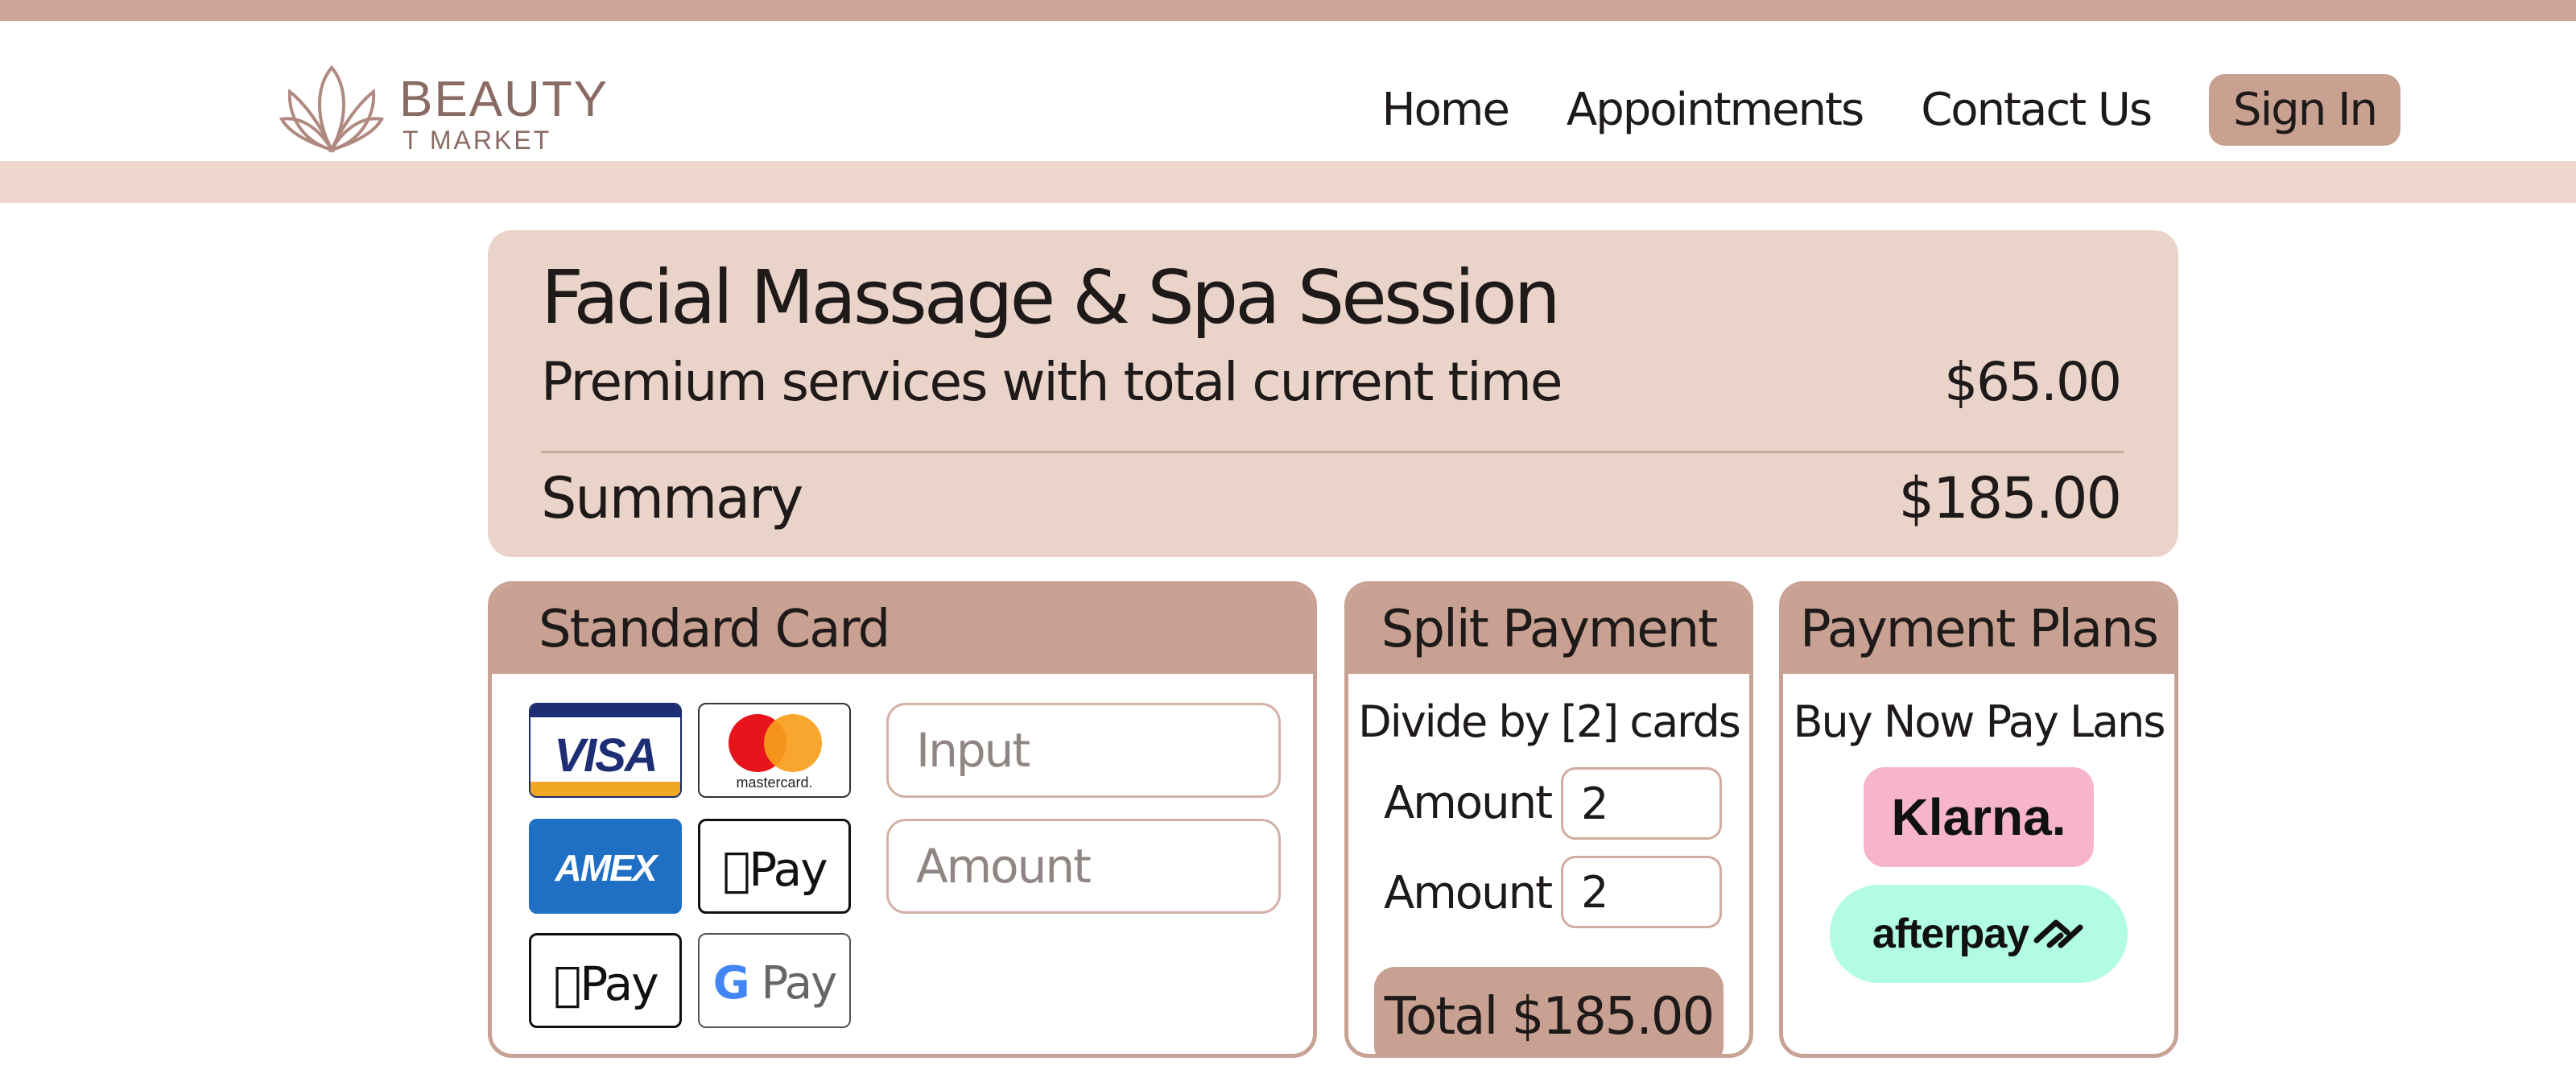 The width and height of the screenshot is (2576, 1082). Describe the element at coordinates (1950, 934) in the screenshot. I see `afterpay-label: afterpay` at that location.